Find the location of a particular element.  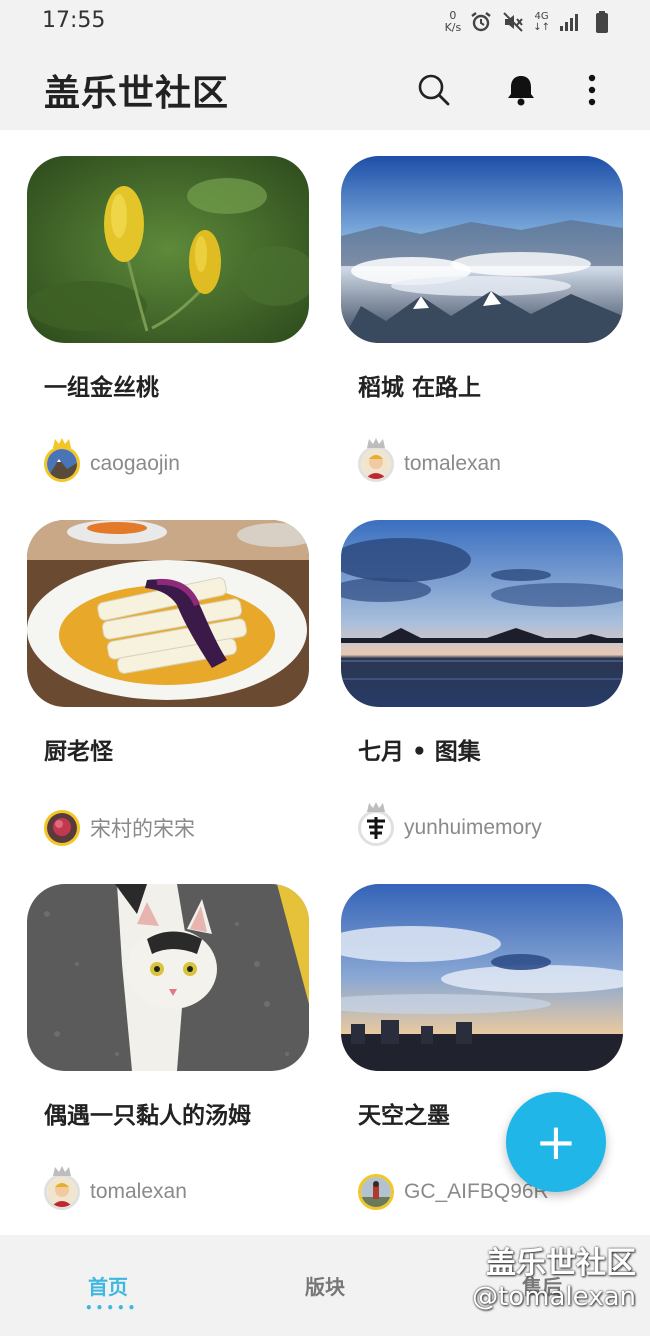

app-bar: 盖乐世社区 is located at coordinates (325, 87).